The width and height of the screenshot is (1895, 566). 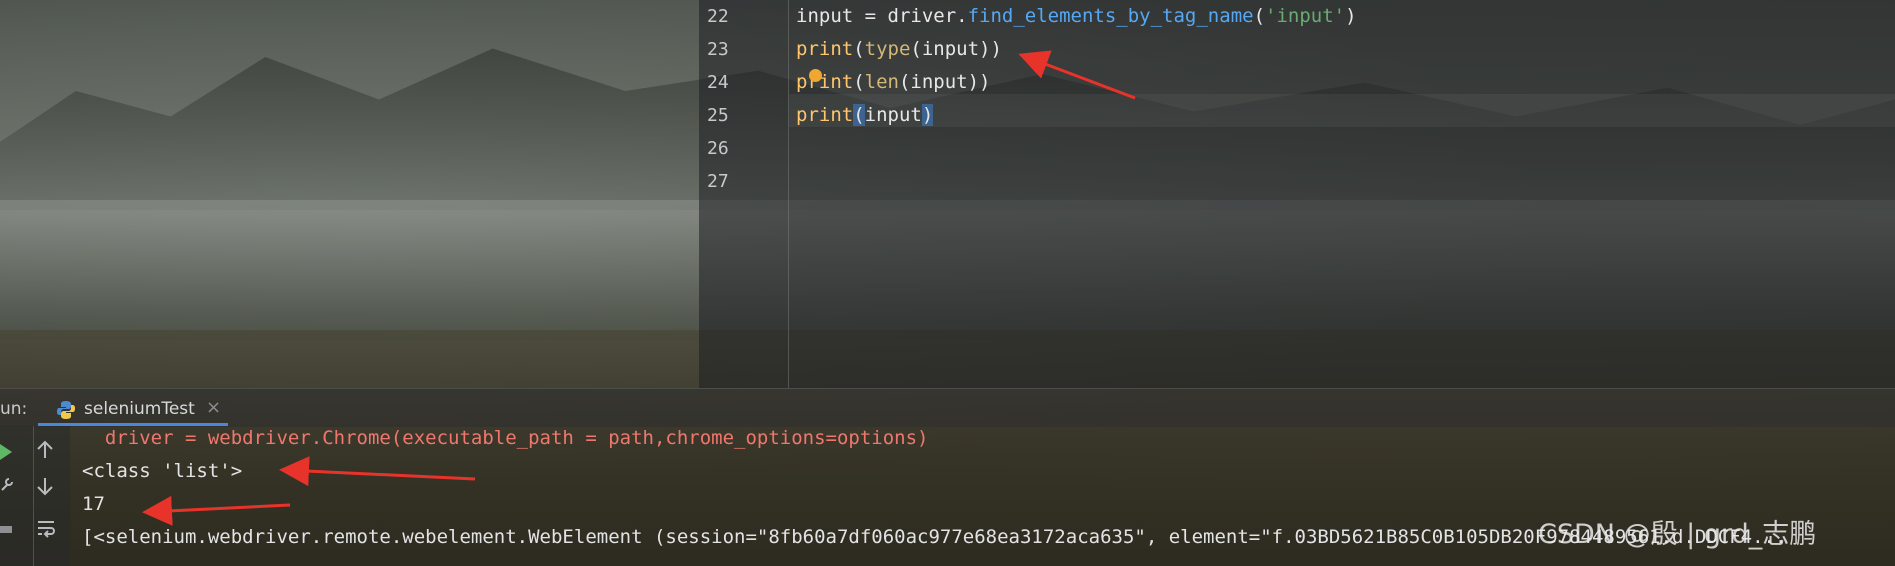 I want to click on console-output-line: <class 'list'>, so click(x=162, y=471).